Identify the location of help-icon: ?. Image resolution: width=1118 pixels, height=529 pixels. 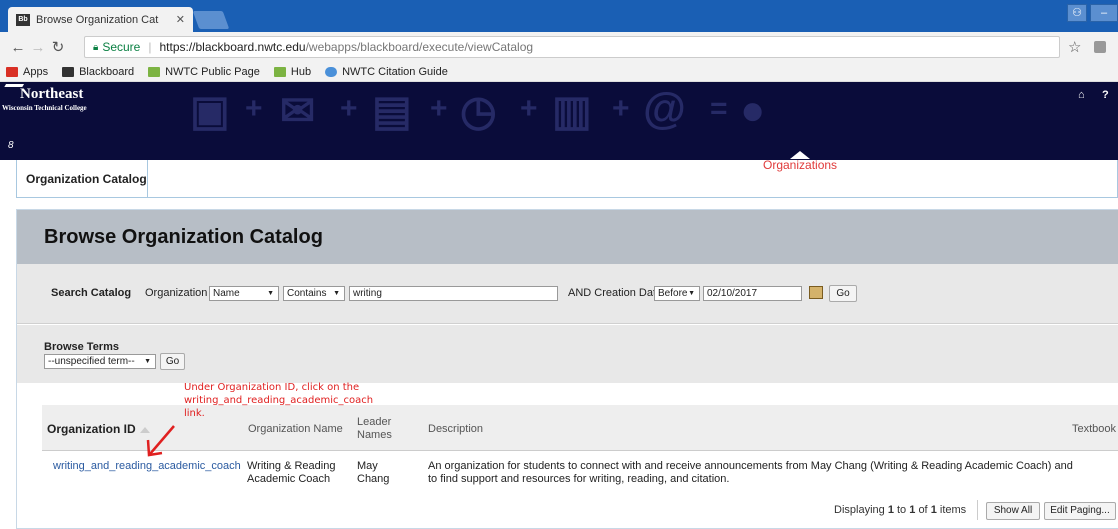
(1105, 95).